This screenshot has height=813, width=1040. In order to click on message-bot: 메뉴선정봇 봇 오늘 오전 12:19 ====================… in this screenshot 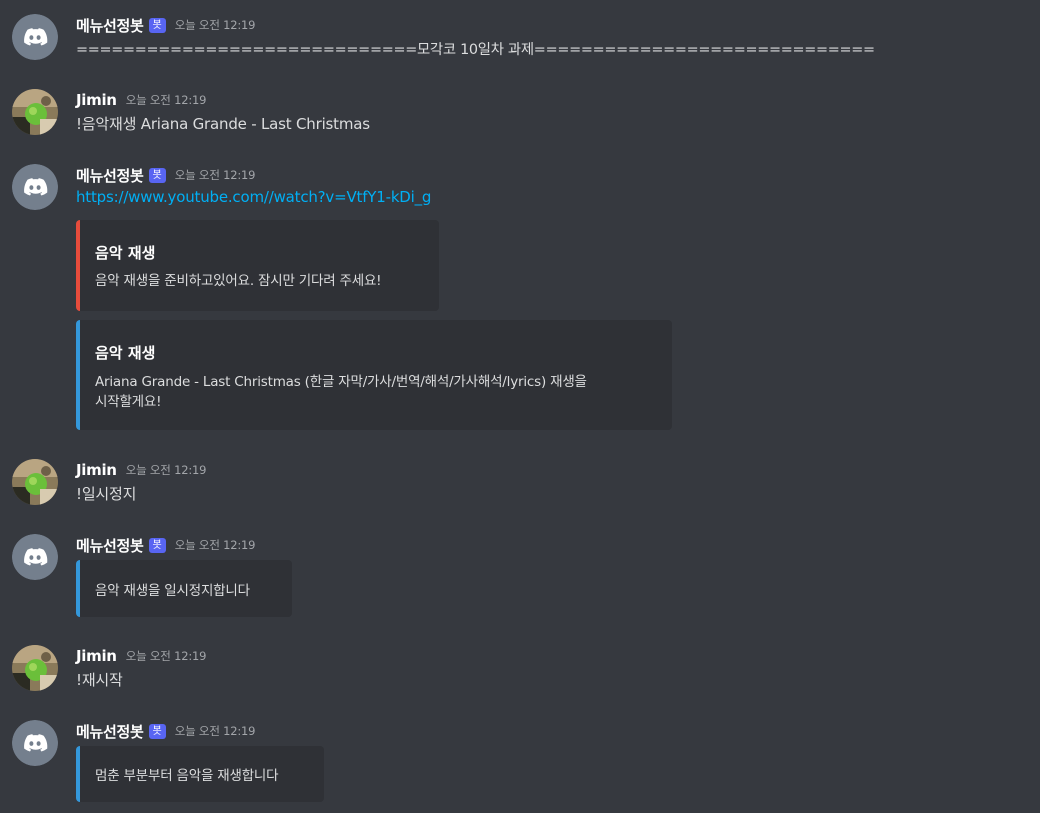, I will do `click(520, 37)`.